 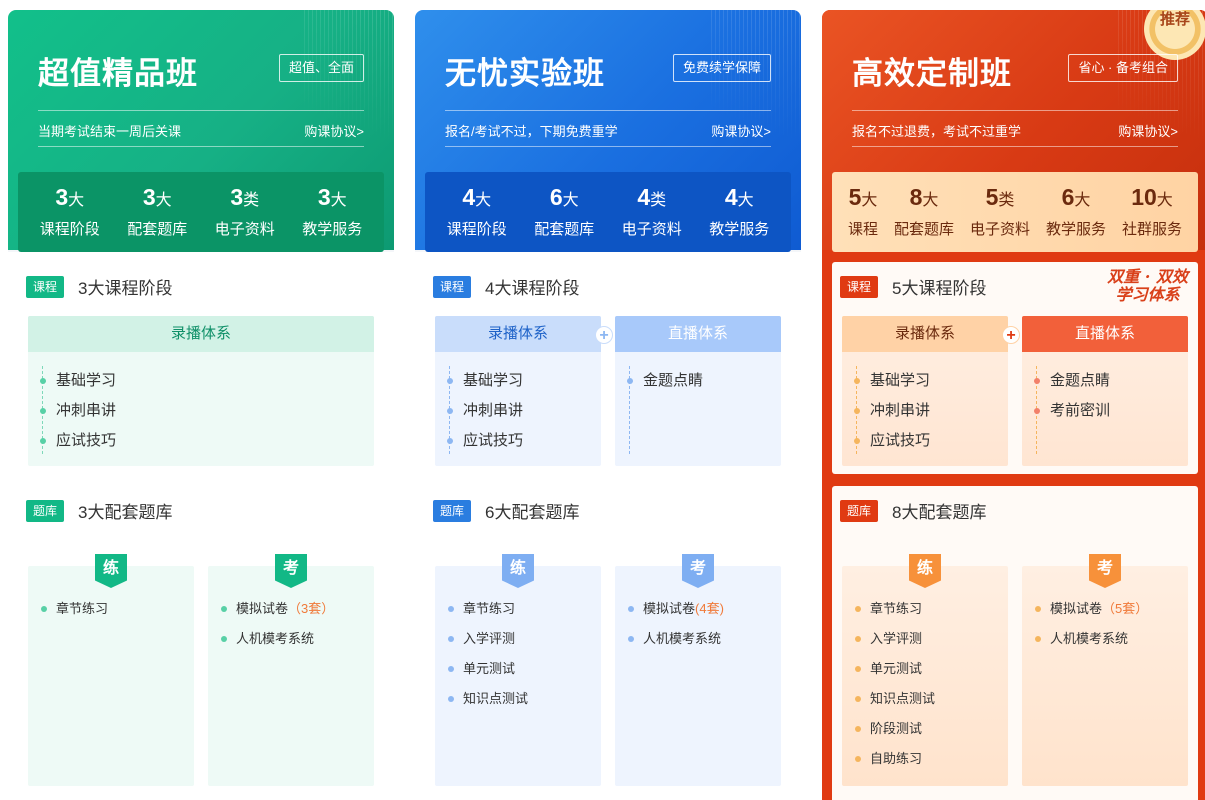 I want to click on section-title: 6大配套题库, so click(x=532, y=512).